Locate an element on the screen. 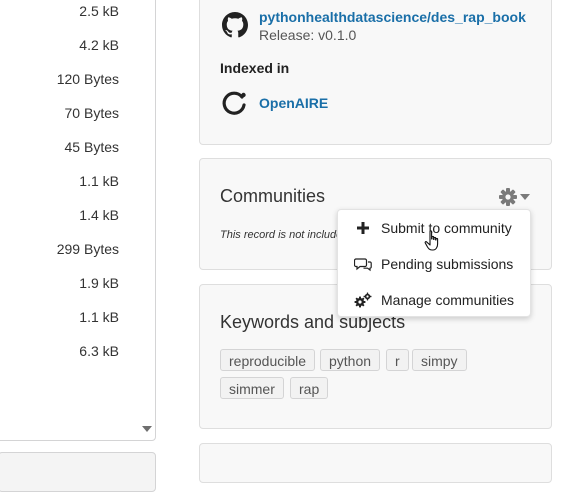  openaire-icon is located at coordinates (234, 103).